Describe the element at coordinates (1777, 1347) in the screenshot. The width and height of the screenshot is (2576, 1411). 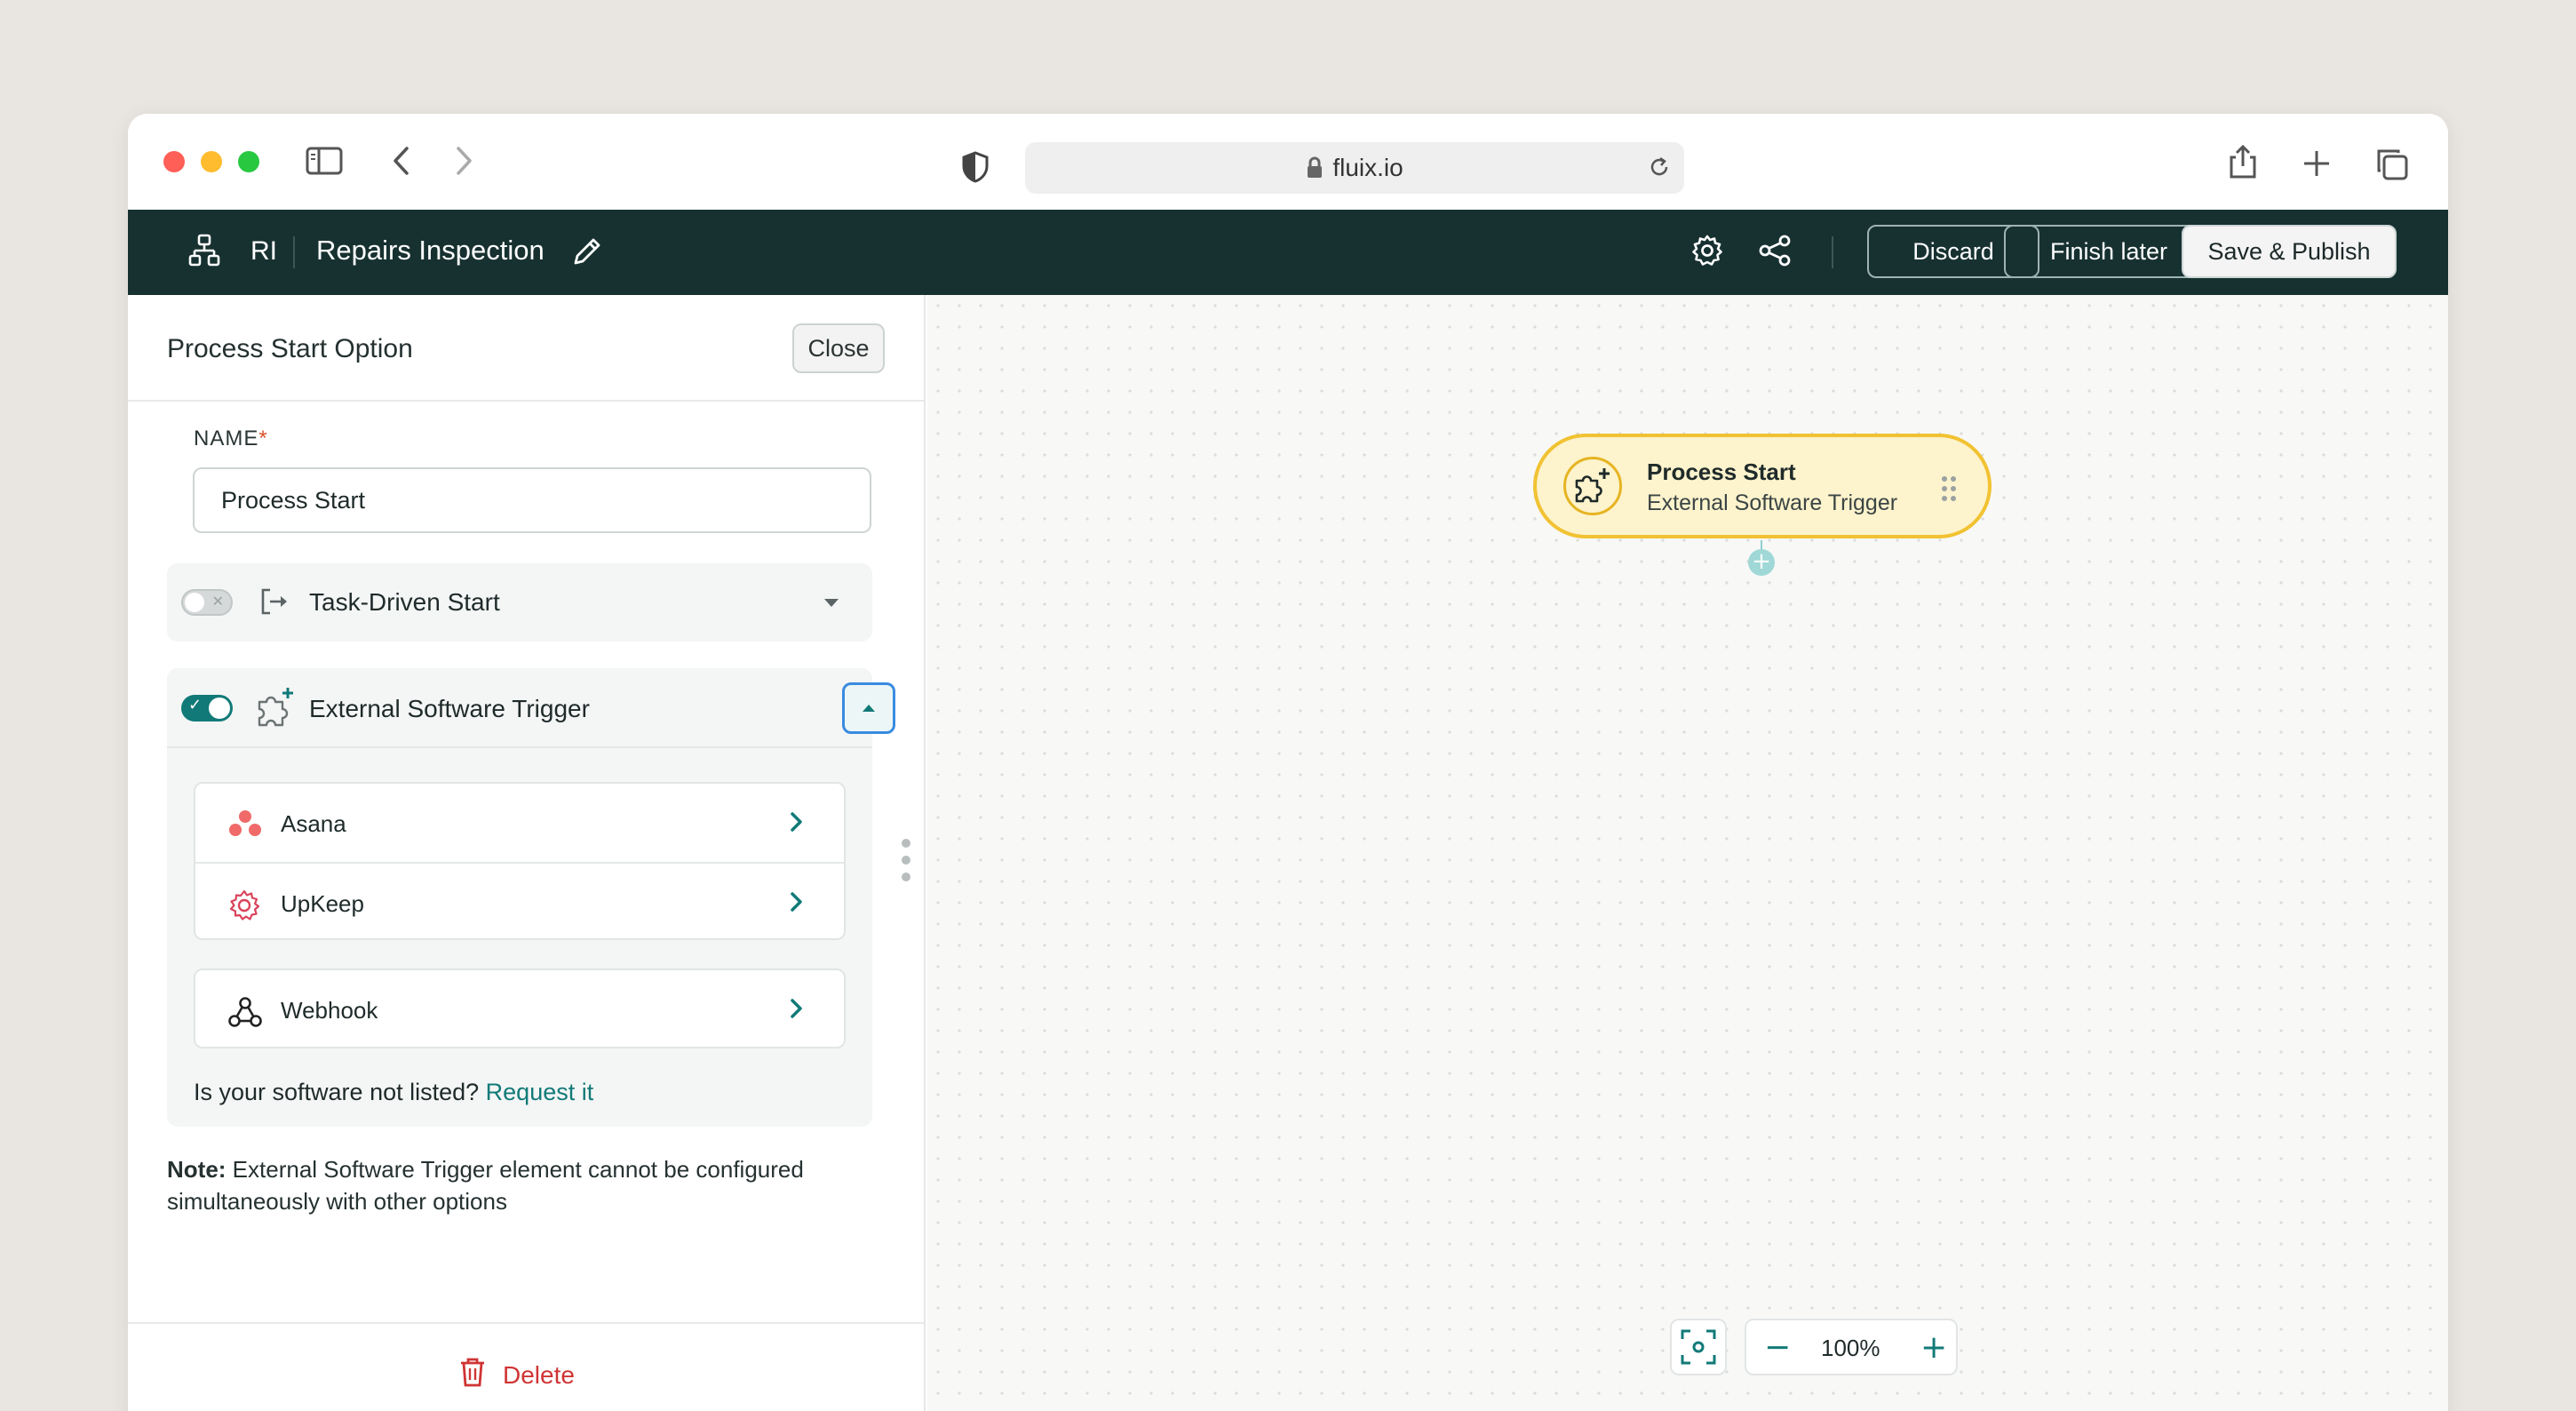
I see `zoom-out-button: −` at that location.